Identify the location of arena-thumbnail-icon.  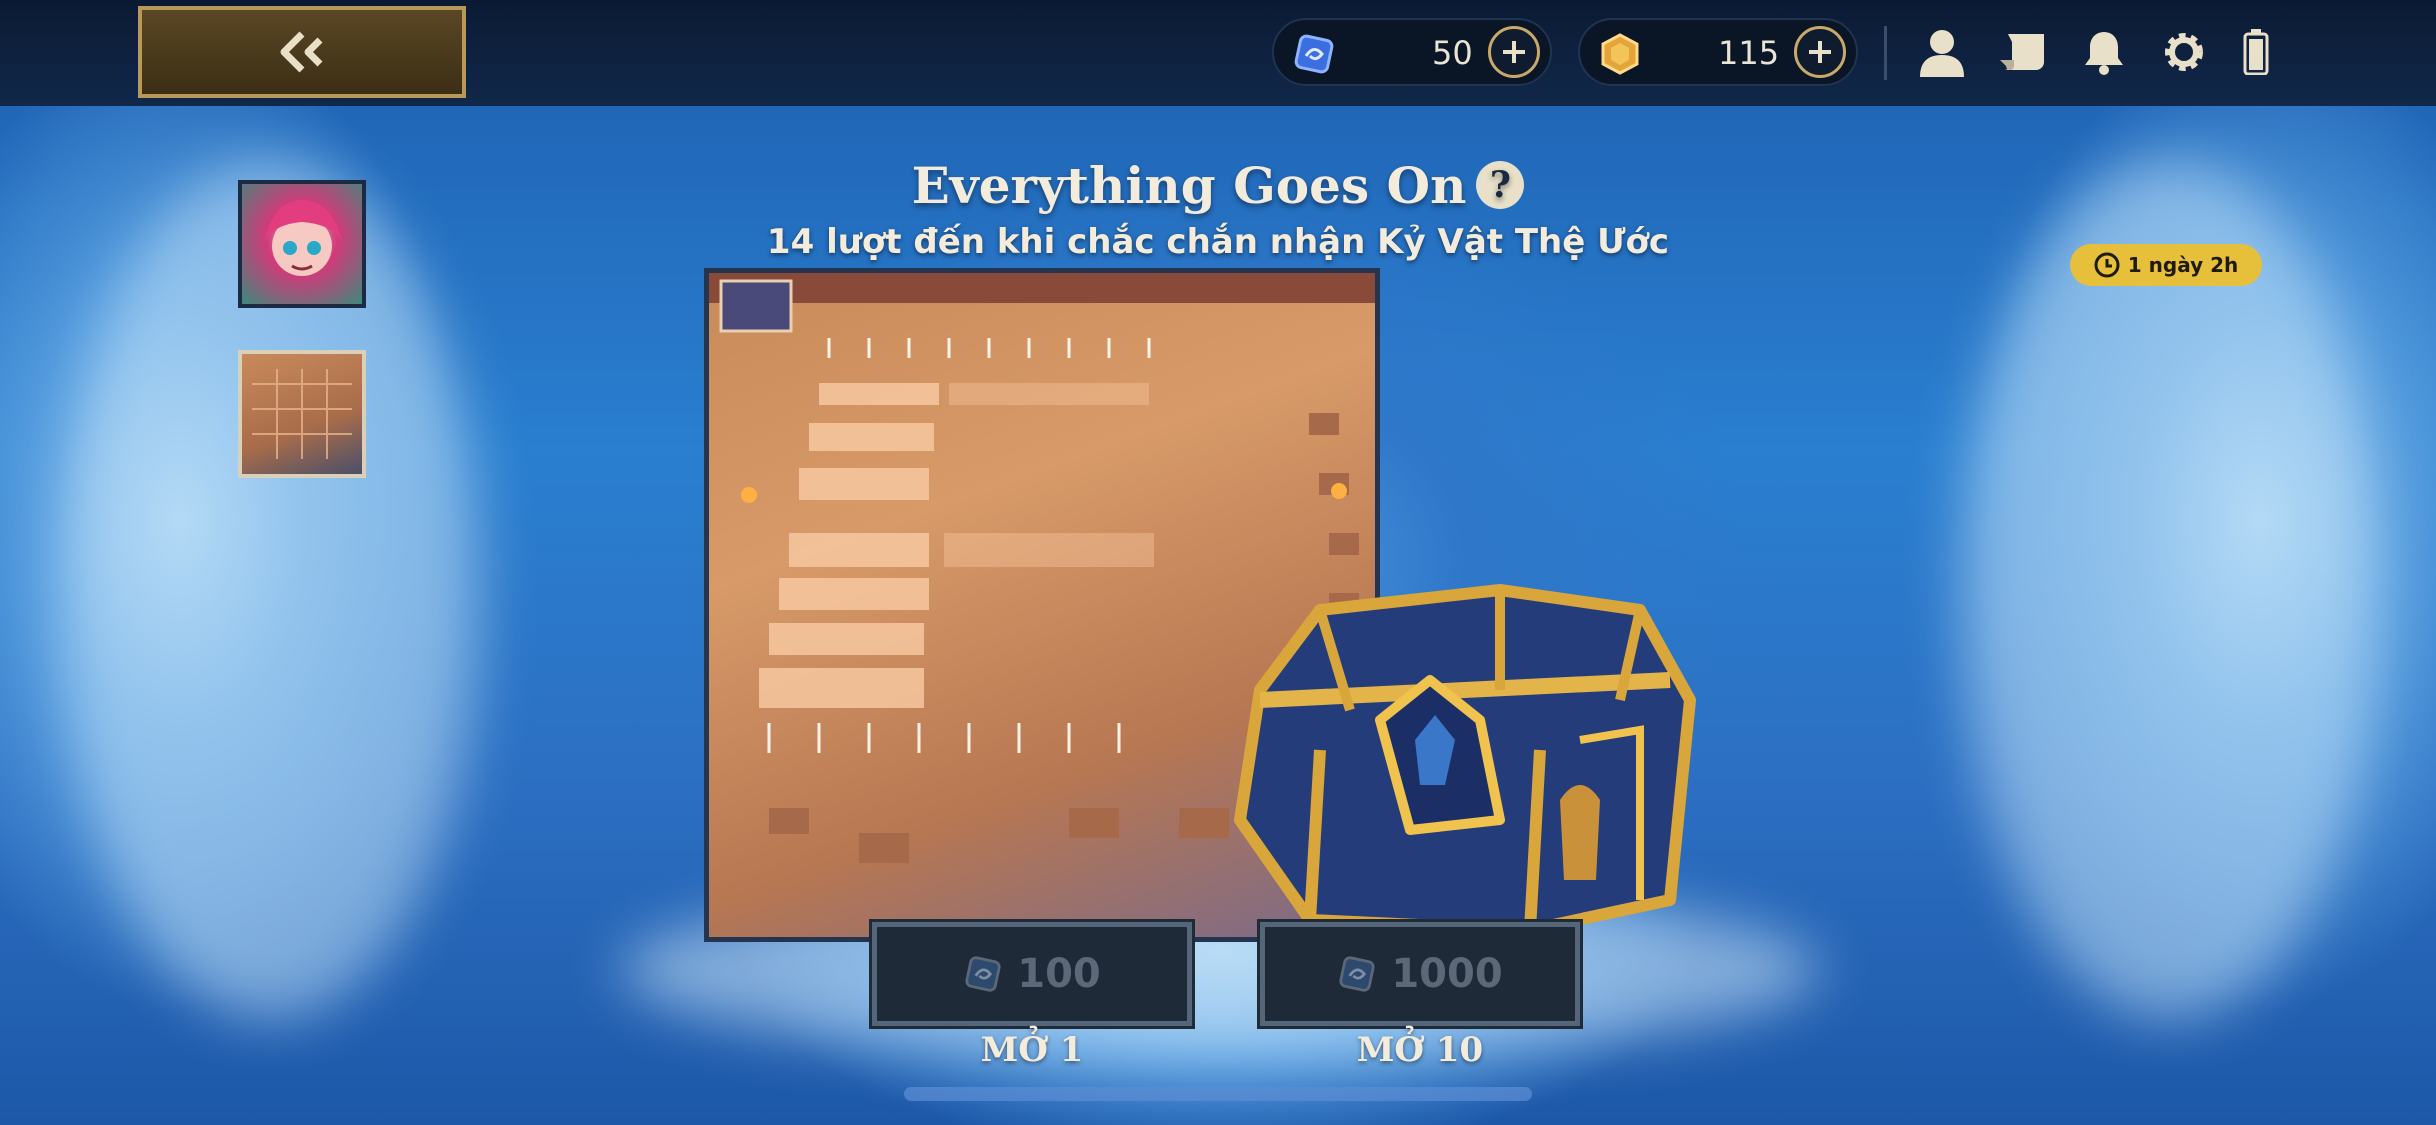
(302, 414).